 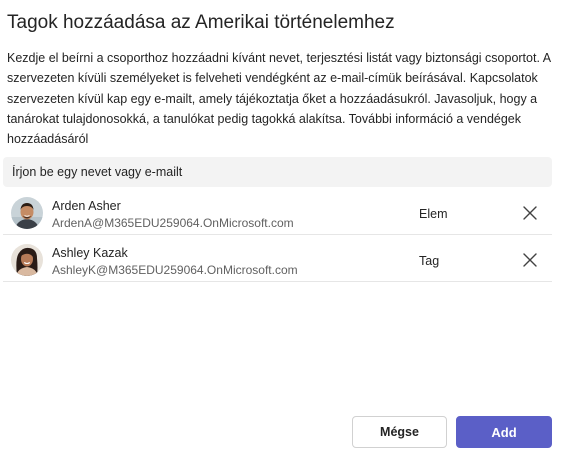 What do you see at coordinates (504, 432) in the screenshot?
I see `add-button: Add` at bounding box center [504, 432].